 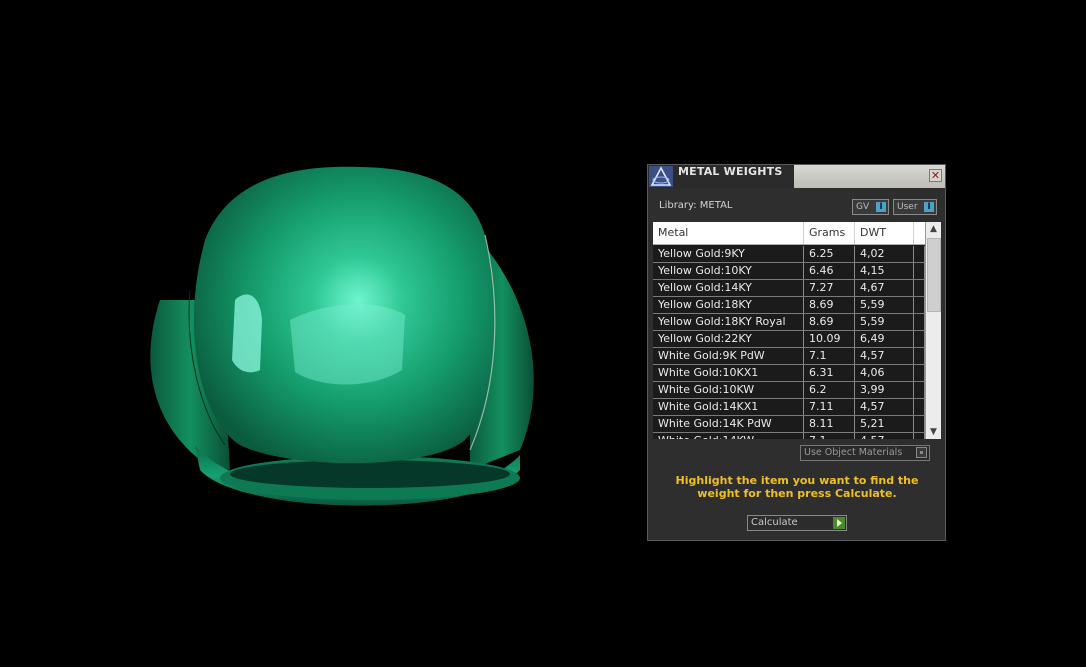 I want to click on cell-grams: 7.11, so click(x=829, y=407).